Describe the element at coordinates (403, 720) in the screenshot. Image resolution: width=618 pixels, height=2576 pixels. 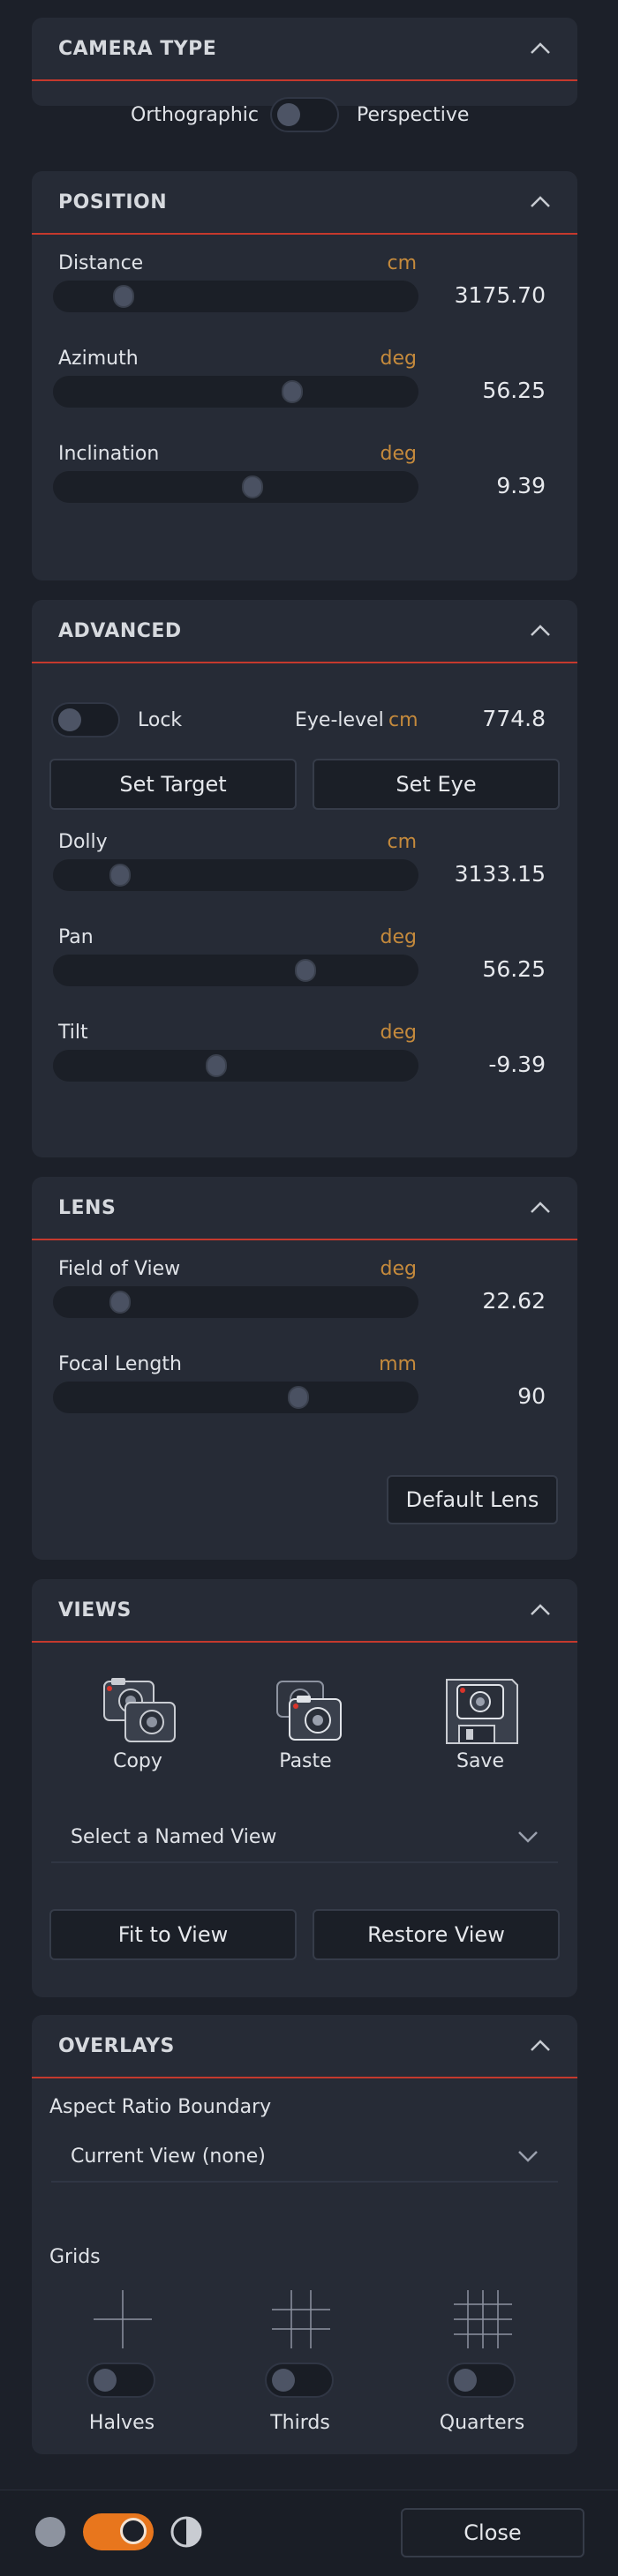
I see `eye-level-unit: cm` at that location.